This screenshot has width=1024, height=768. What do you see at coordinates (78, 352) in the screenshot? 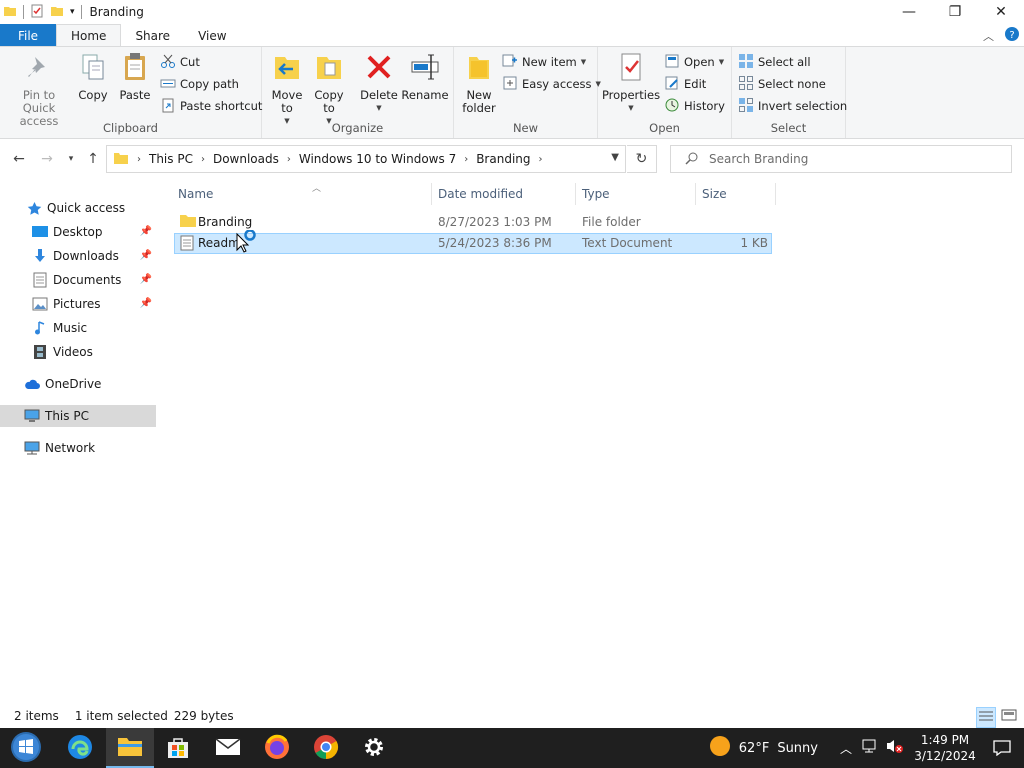
I see `nav-videos: Videos` at bounding box center [78, 352].